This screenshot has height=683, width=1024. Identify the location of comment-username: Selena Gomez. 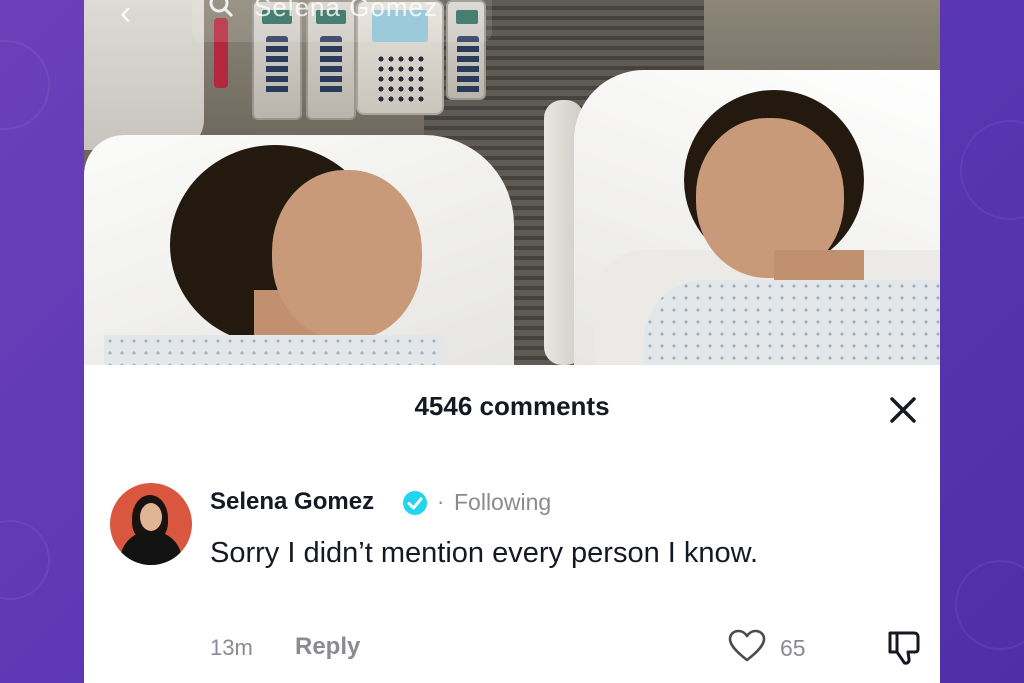
(292, 502).